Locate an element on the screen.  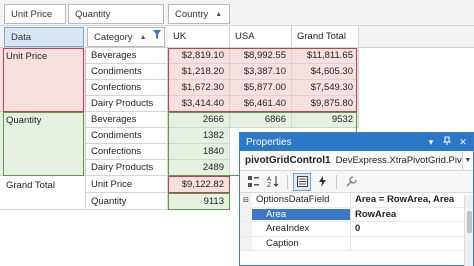
pin-icon is located at coordinates (447, 142).